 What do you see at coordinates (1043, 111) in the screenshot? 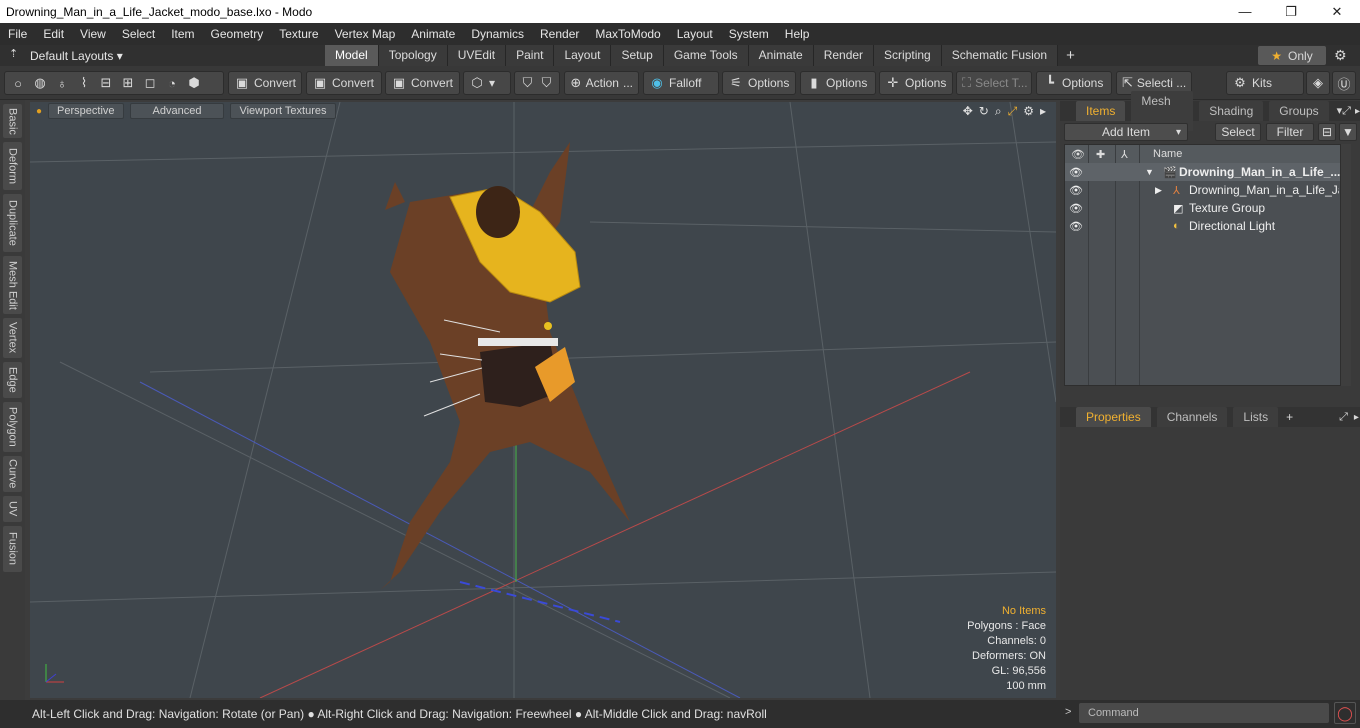
I see `viewport-more-icon: ▸` at bounding box center [1043, 111].